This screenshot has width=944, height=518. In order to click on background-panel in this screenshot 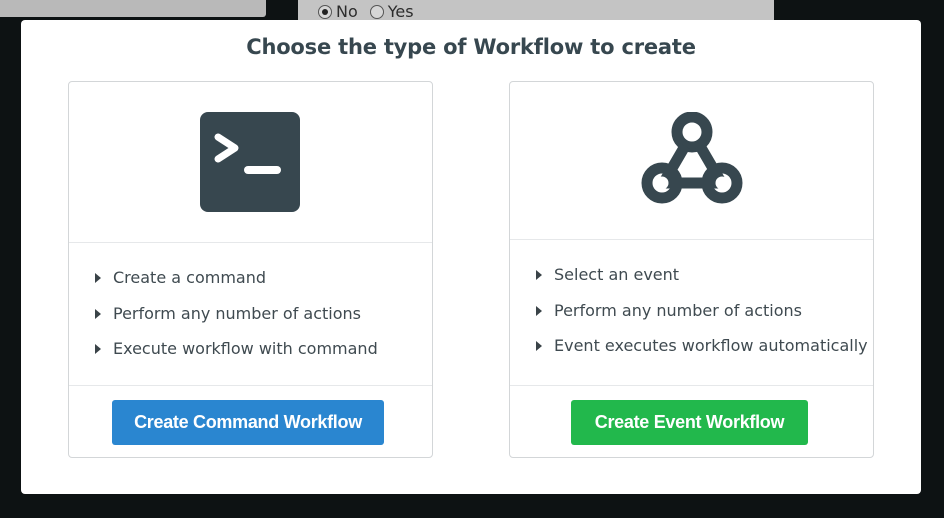, I will do `click(133, 8)`.